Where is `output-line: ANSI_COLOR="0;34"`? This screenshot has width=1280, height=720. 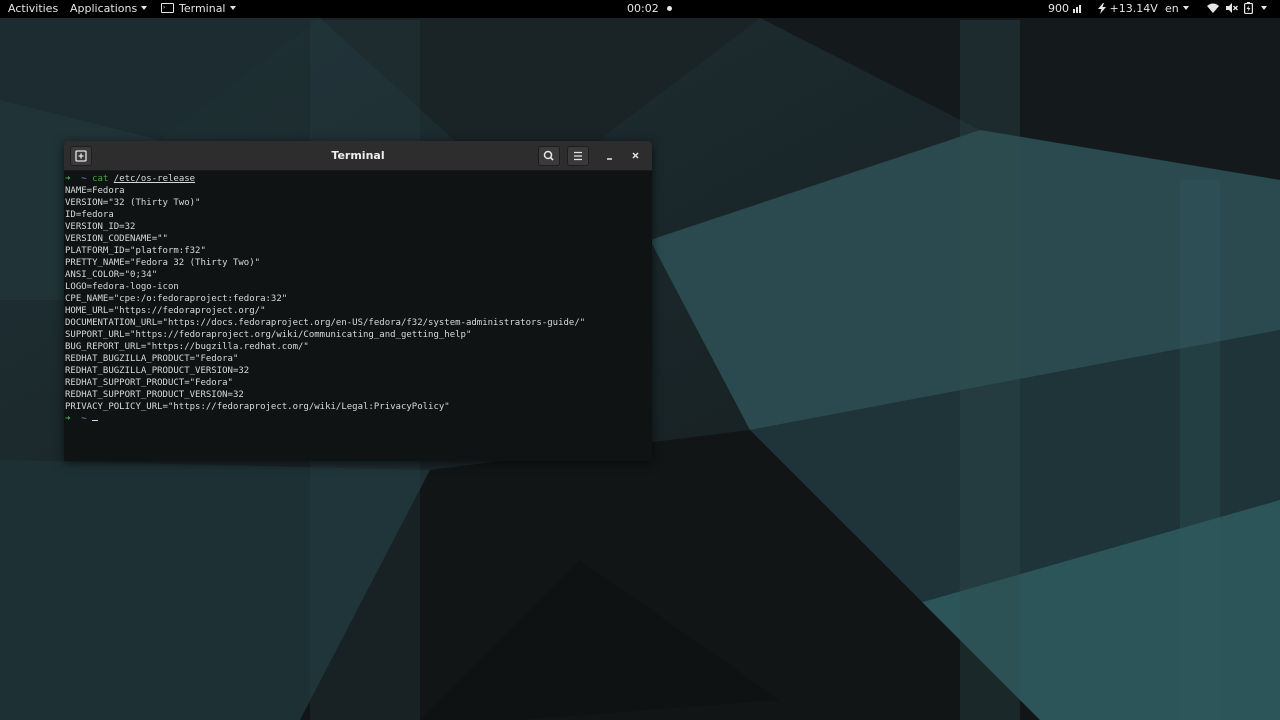
output-line: ANSI_COLOR="0;34" is located at coordinates (111, 275).